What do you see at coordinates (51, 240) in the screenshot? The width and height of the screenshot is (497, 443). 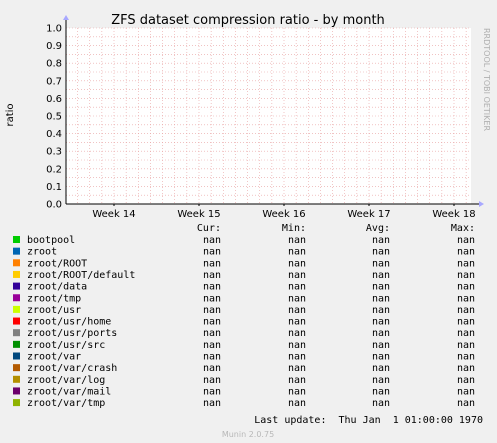 I see `legend-series-name: bootpool` at bounding box center [51, 240].